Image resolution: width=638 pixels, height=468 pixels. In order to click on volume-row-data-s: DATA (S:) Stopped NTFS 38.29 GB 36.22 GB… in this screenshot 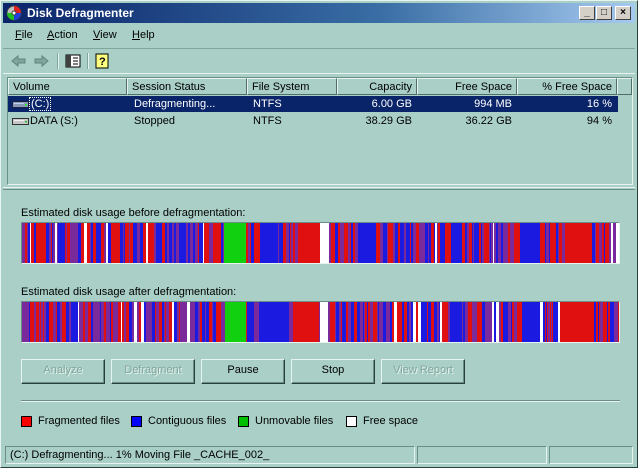, I will do `click(313, 121)`.